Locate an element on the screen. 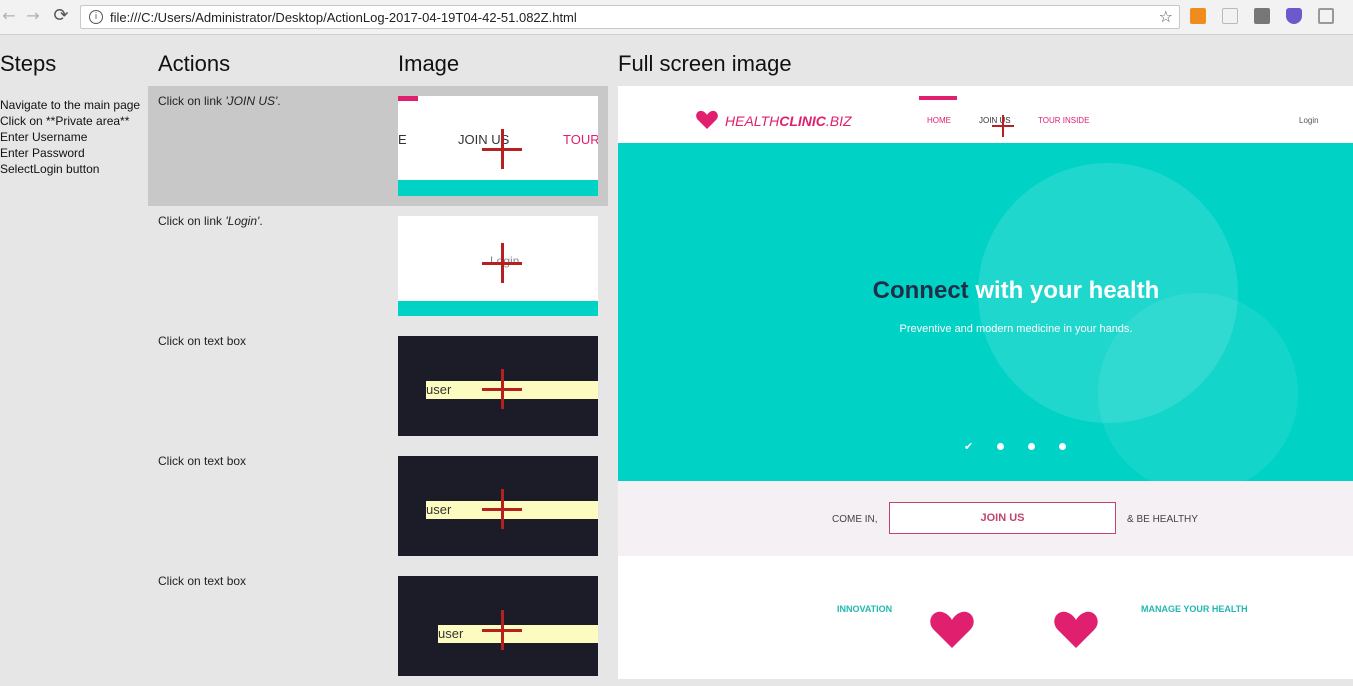  action-text: Click on link 'Login'. is located at coordinates (210, 221).